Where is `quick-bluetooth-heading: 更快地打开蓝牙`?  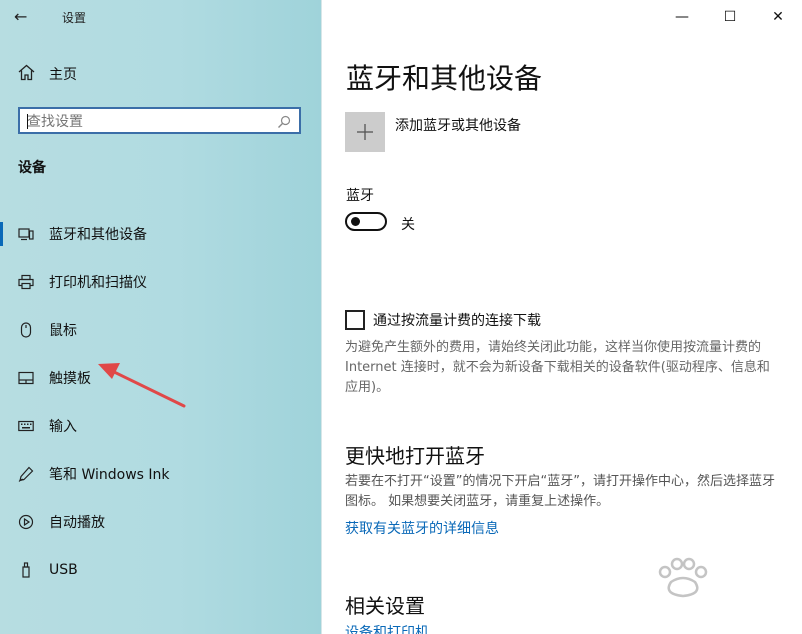
quick-bluetooth-heading: 更快地打开蓝牙 is located at coordinates (415, 456).